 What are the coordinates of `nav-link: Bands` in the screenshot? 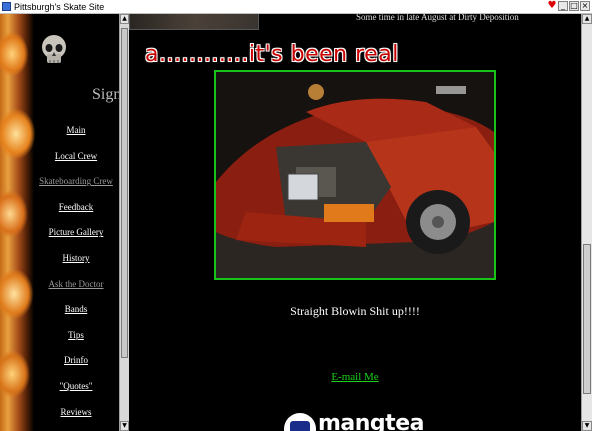 It's located at (74, 310).